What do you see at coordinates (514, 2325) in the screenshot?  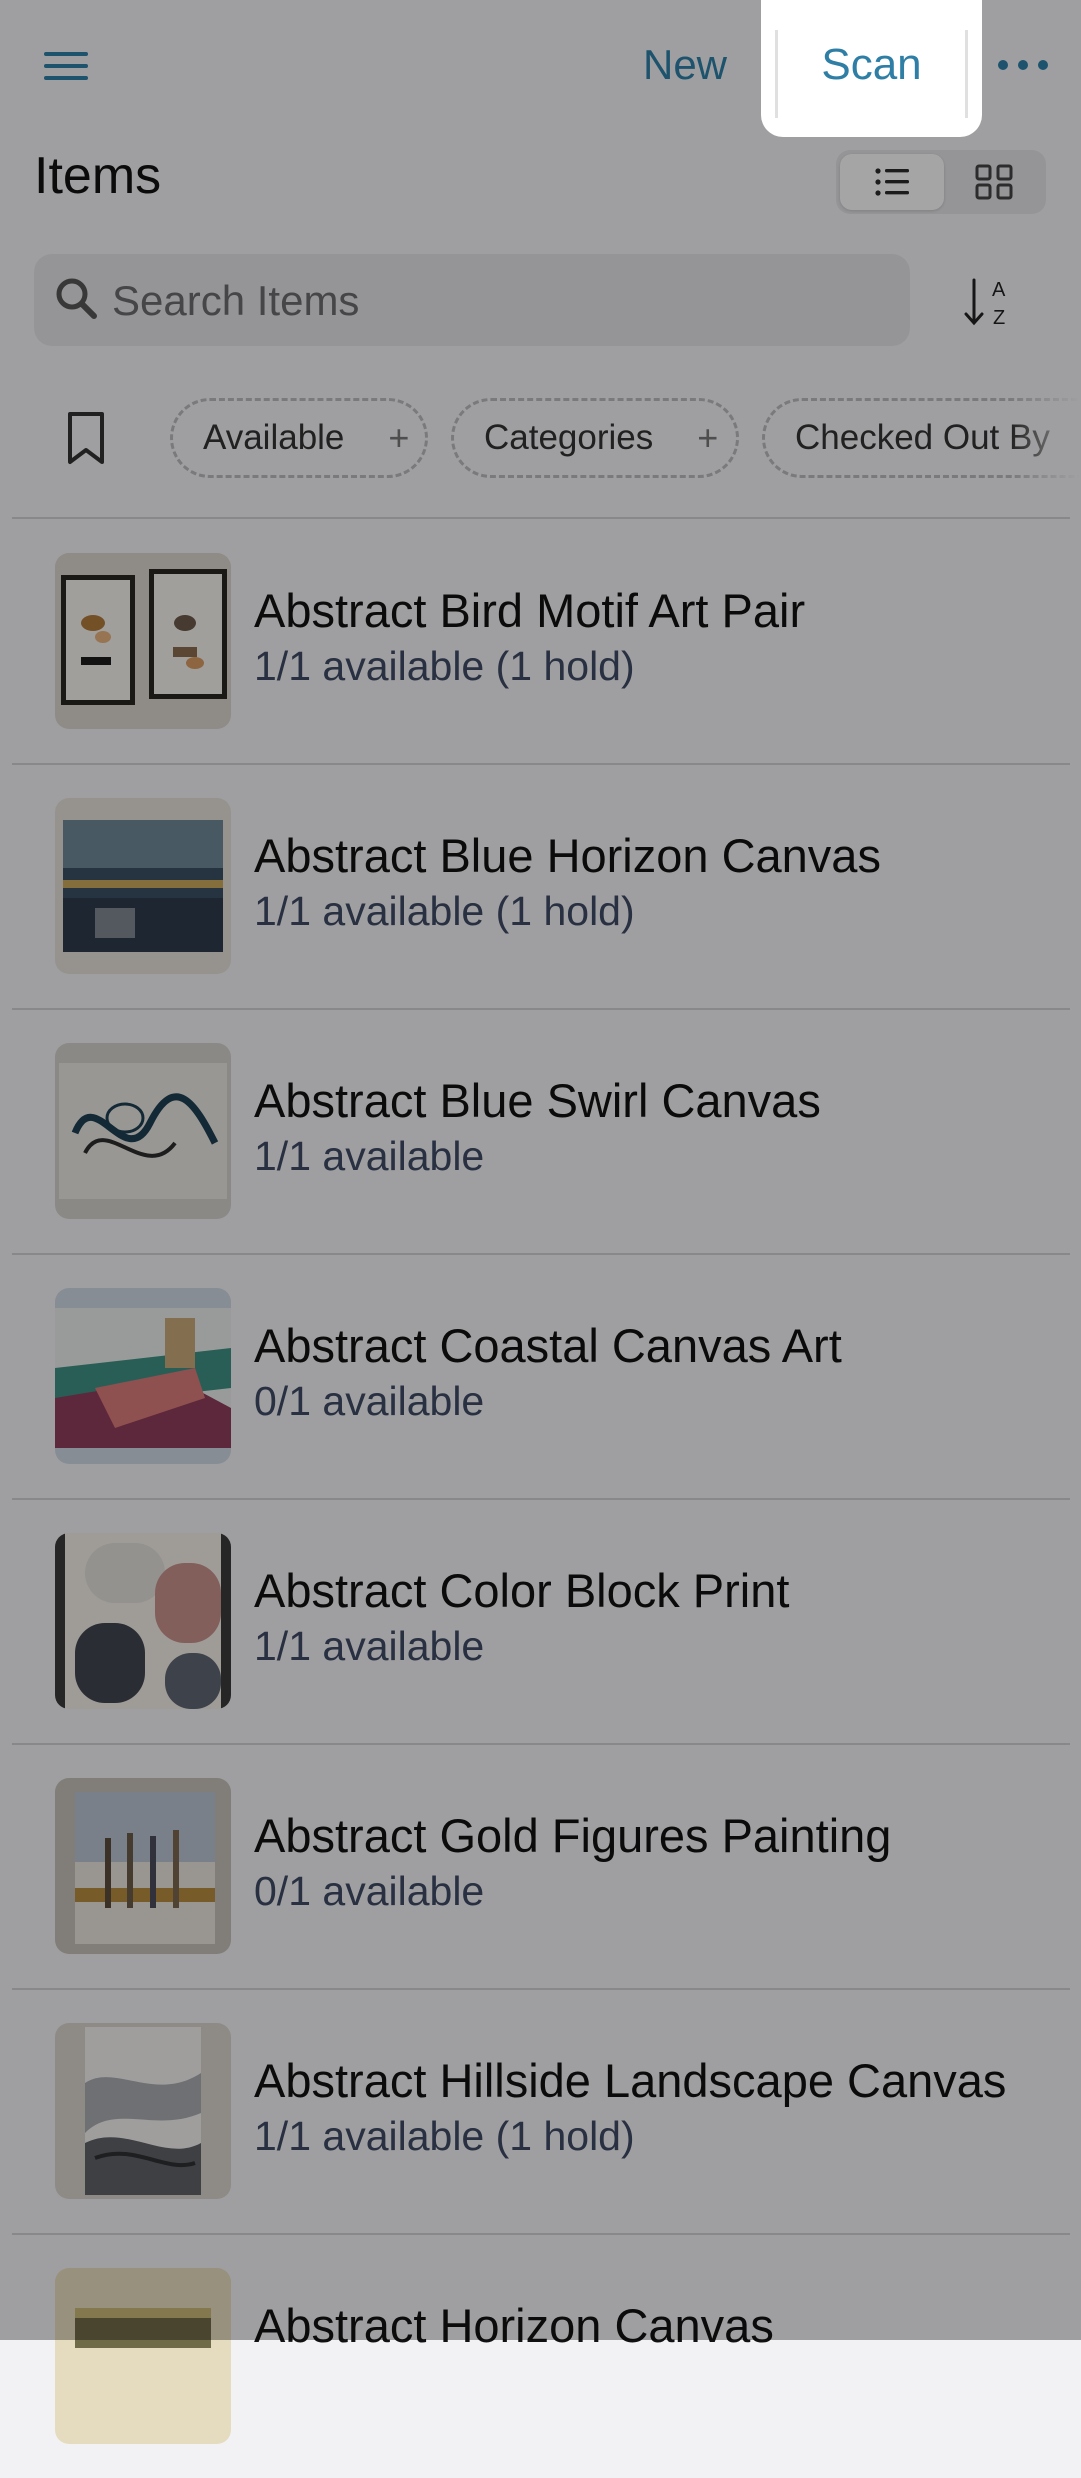 I see `item-title: Abstract Horizon Canvas` at bounding box center [514, 2325].